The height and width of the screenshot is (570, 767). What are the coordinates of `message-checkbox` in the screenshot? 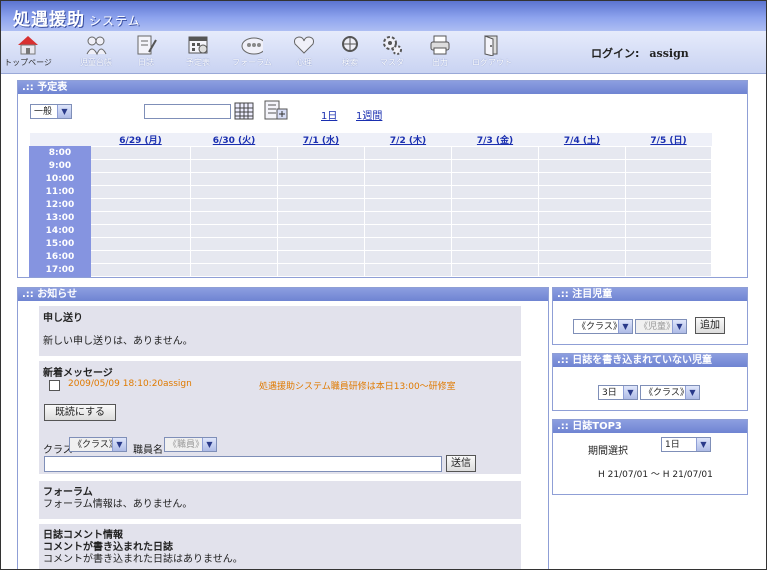 It's located at (54, 385).